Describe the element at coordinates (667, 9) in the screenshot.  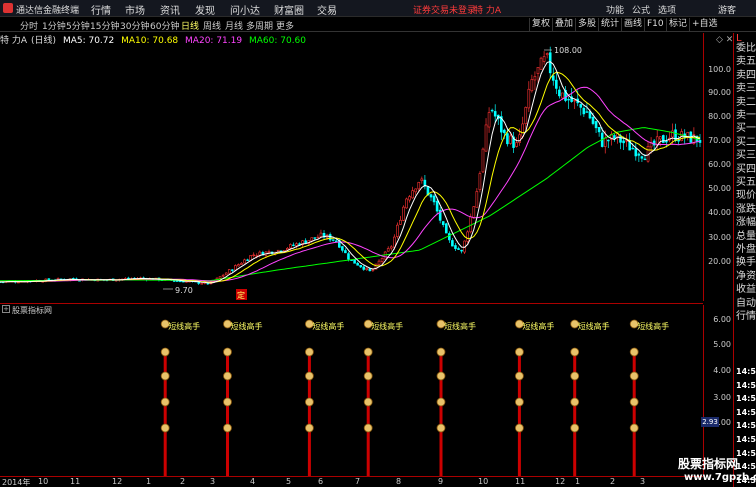
I see `menu-options: 选项` at that location.